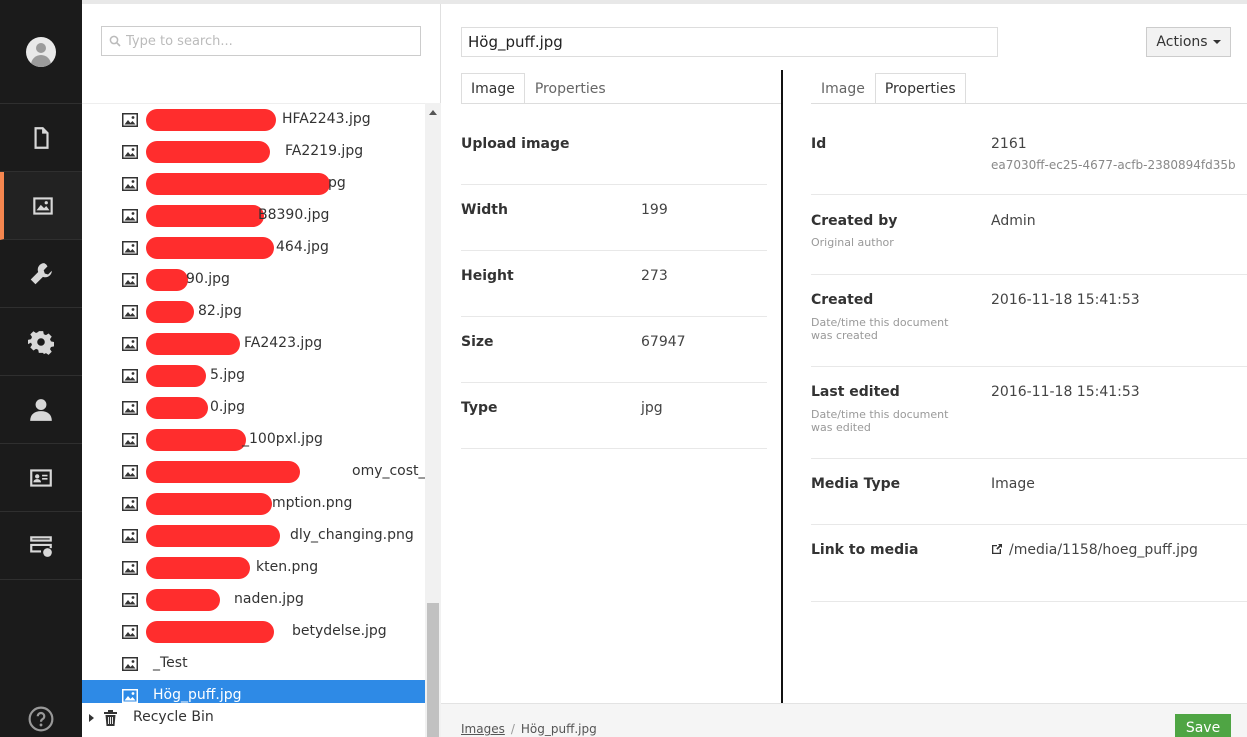 Image resolution: width=1247 pixels, height=737 pixels. I want to click on tree-item: naden.jpg, so click(253, 600).